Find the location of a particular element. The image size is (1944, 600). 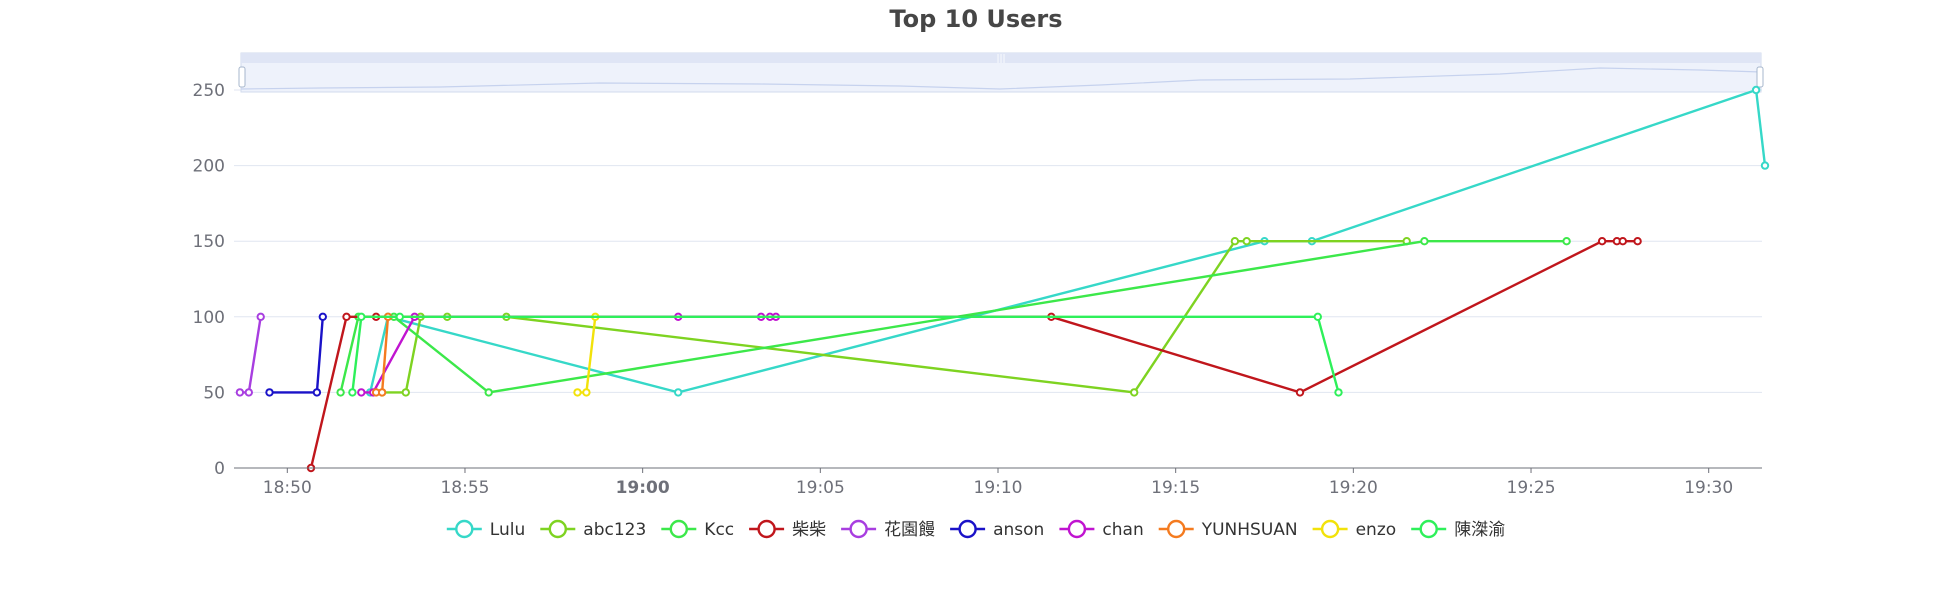

legend-item: 柴柴 is located at coordinates (787, 529).